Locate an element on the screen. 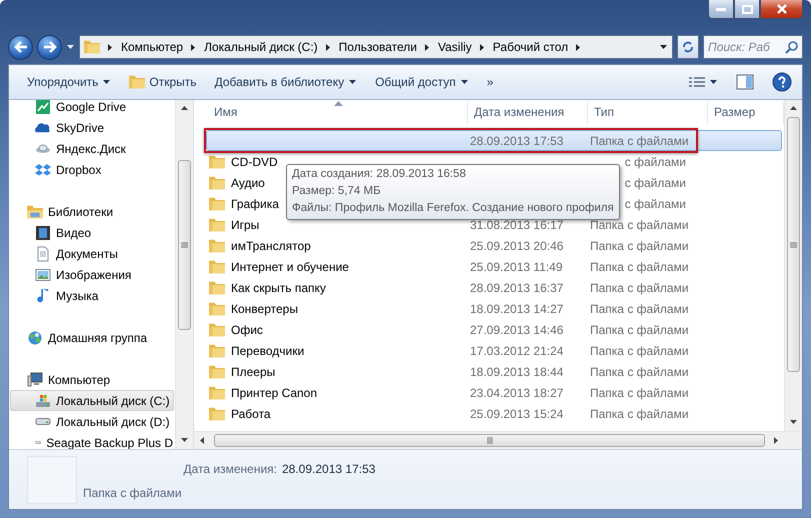  date-cell: 28.09.2013 16:37 is located at coordinates (517, 287).